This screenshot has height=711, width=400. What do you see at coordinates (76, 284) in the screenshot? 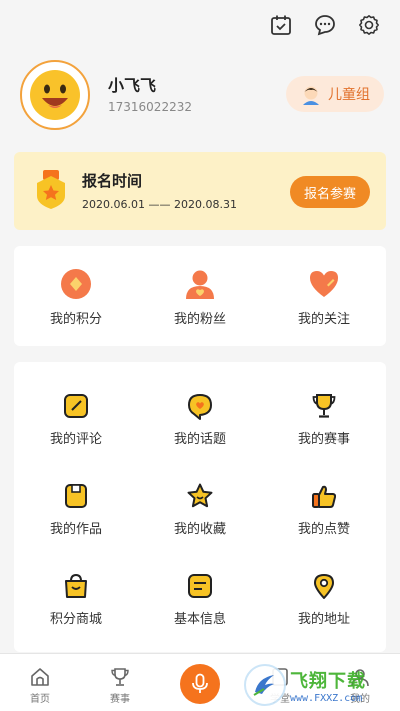
I see `points-icon` at bounding box center [76, 284].